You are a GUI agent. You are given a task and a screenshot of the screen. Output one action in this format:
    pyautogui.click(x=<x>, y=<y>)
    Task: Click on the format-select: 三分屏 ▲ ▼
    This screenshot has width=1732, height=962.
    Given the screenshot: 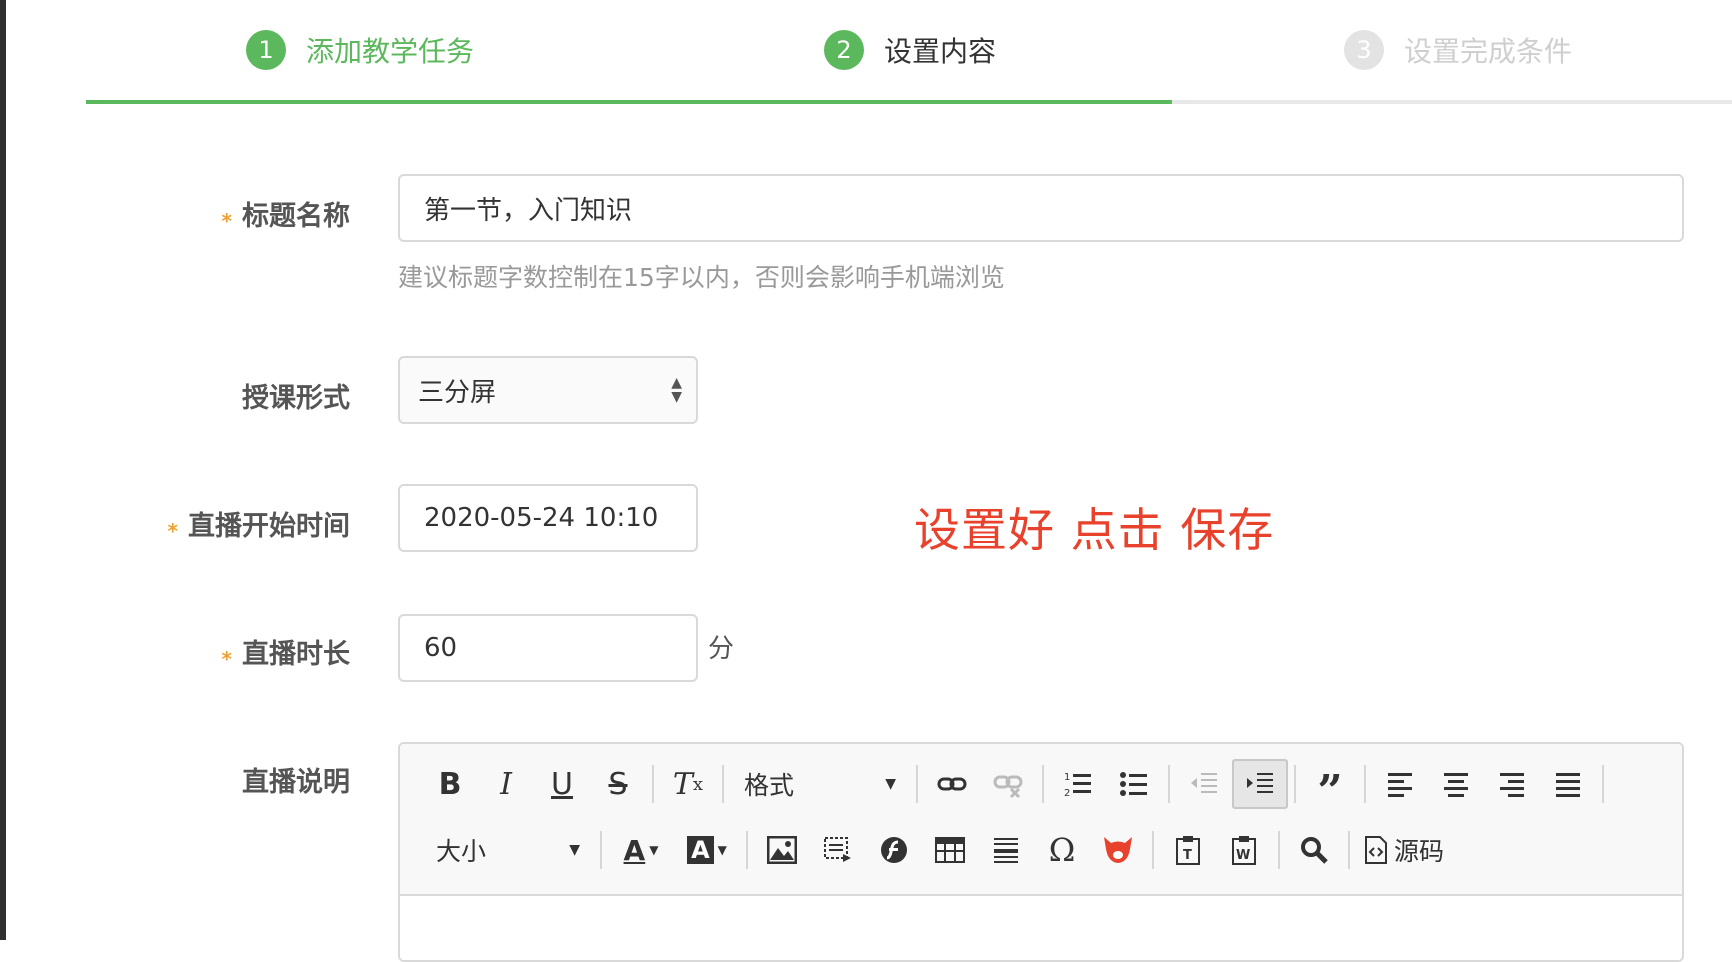 What is the action you would take?
    pyautogui.click(x=548, y=390)
    